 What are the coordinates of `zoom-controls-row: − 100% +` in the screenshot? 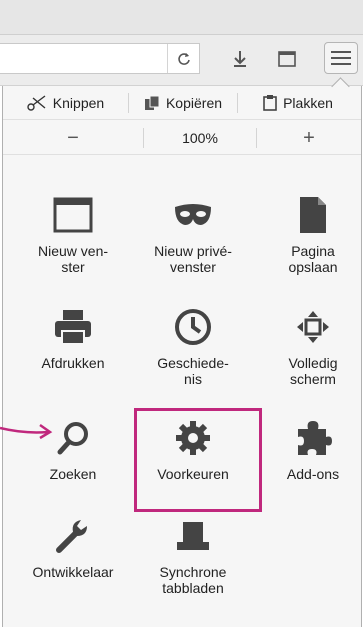 It's located at (182, 138).